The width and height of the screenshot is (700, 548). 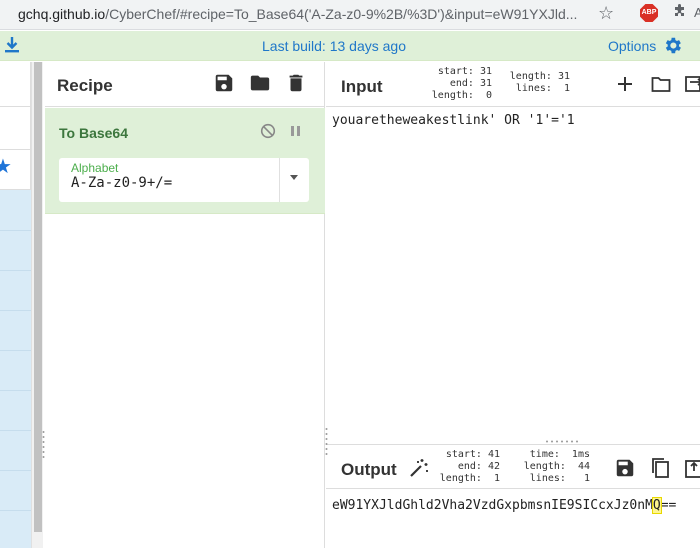 What do you see at coordinates (632, 46) in the screenshot?
I see `options-link: Options` at bounding box center [632, 46].